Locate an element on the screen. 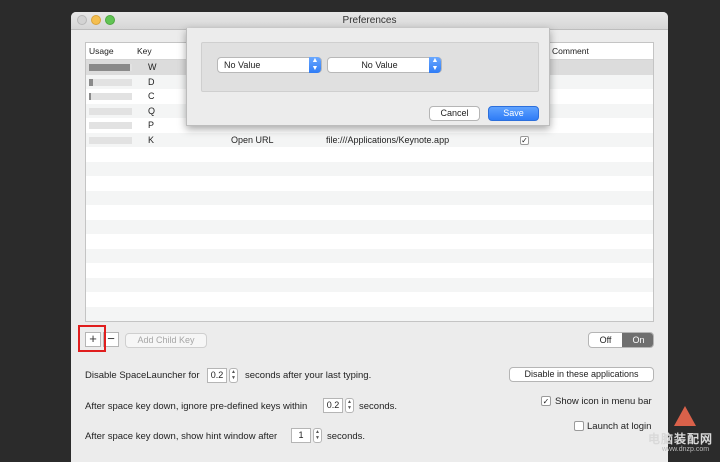  toggle-off: Off is located at coordinates (605, 340).